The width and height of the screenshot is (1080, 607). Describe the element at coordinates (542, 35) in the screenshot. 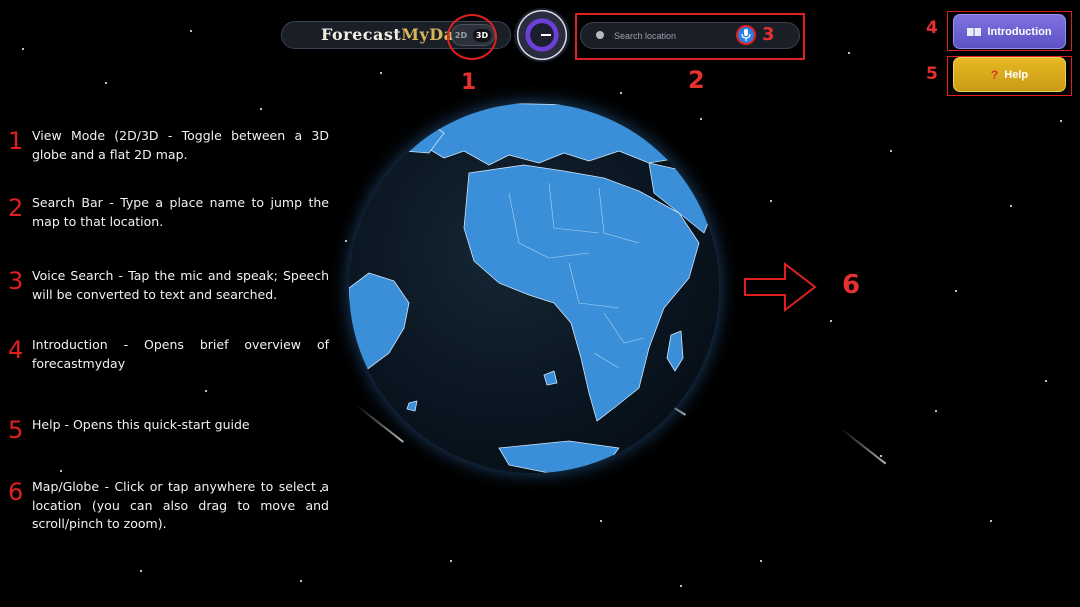

I see `app-logo-orb` at that location.